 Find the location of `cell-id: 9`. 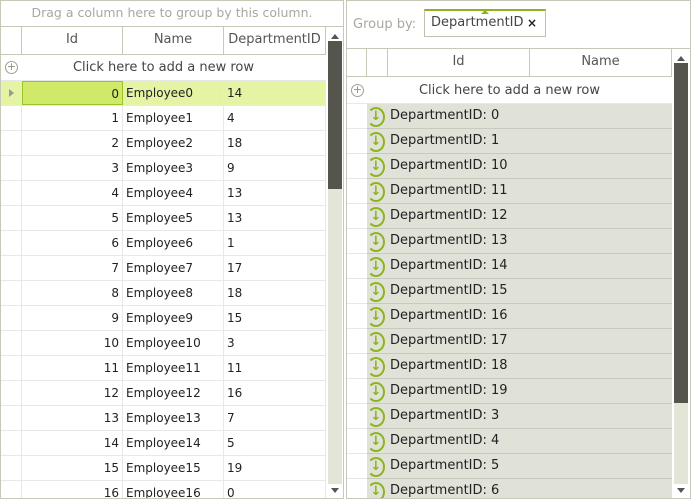

cell-id: 9 is located at coordinates (72, 318).